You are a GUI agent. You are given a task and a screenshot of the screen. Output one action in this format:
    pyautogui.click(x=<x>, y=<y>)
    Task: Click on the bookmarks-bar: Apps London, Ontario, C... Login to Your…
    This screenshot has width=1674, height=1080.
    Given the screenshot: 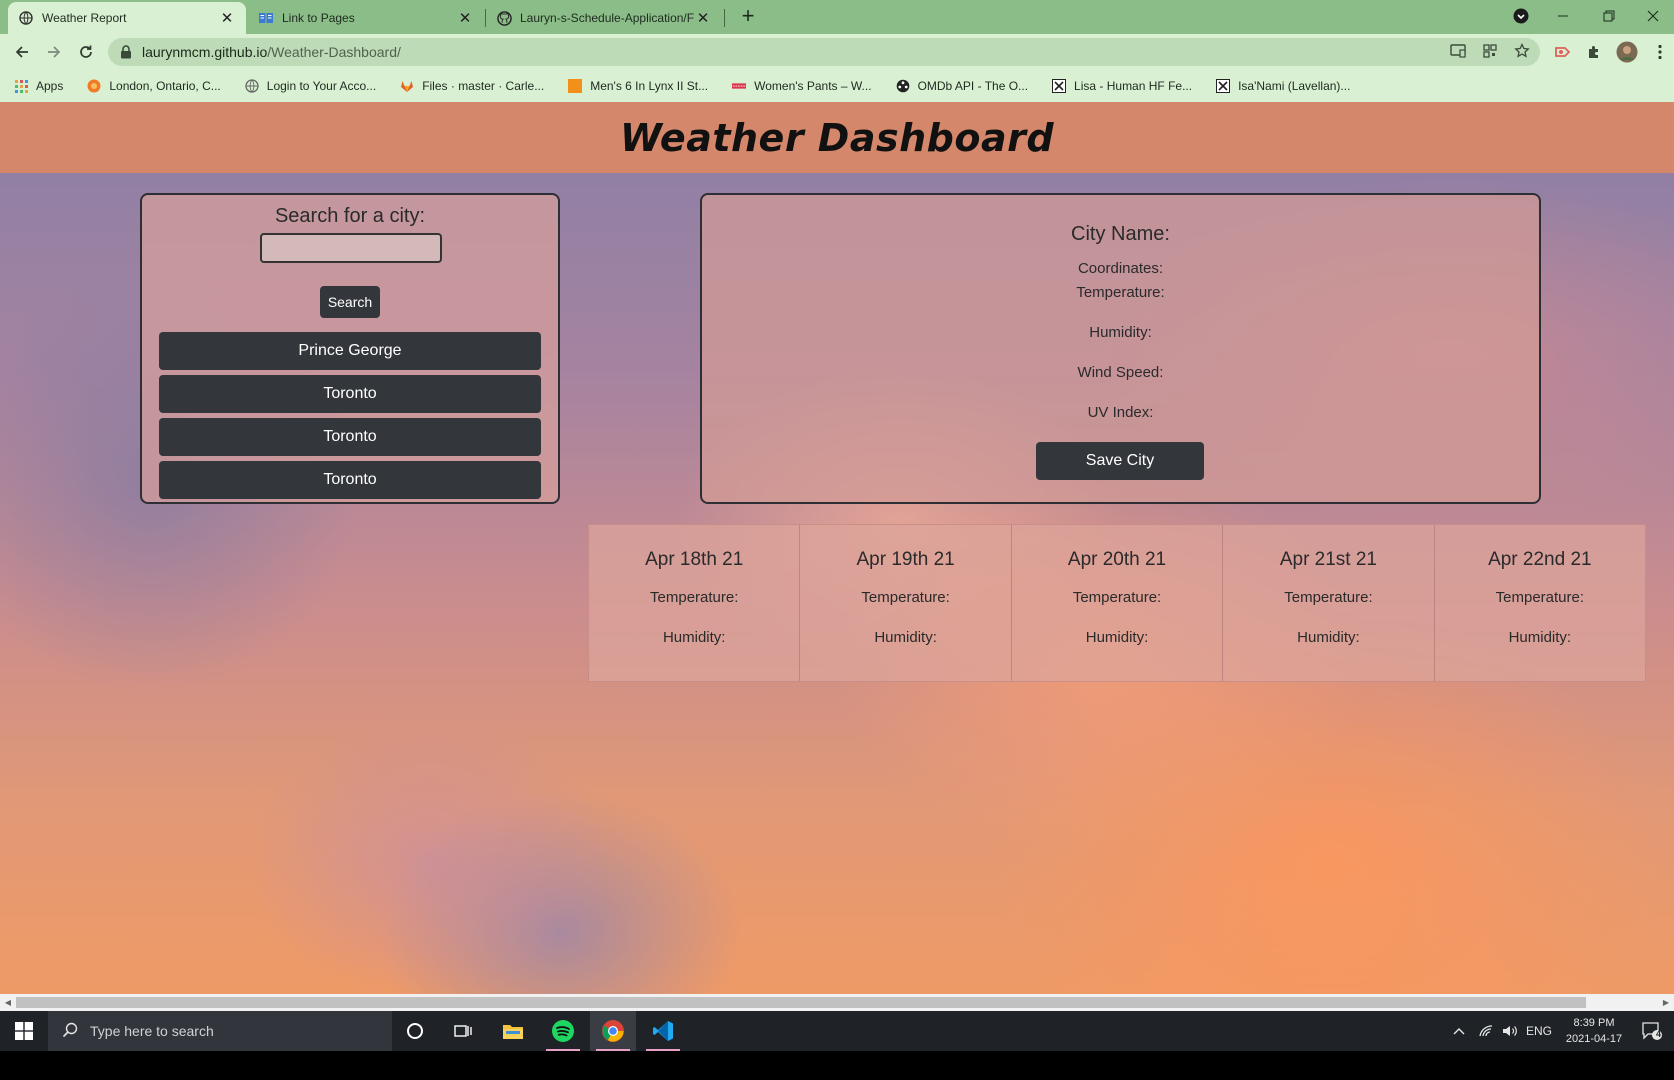 What is the action you would take?
    pyautogui.click(x=837, y=86)
    